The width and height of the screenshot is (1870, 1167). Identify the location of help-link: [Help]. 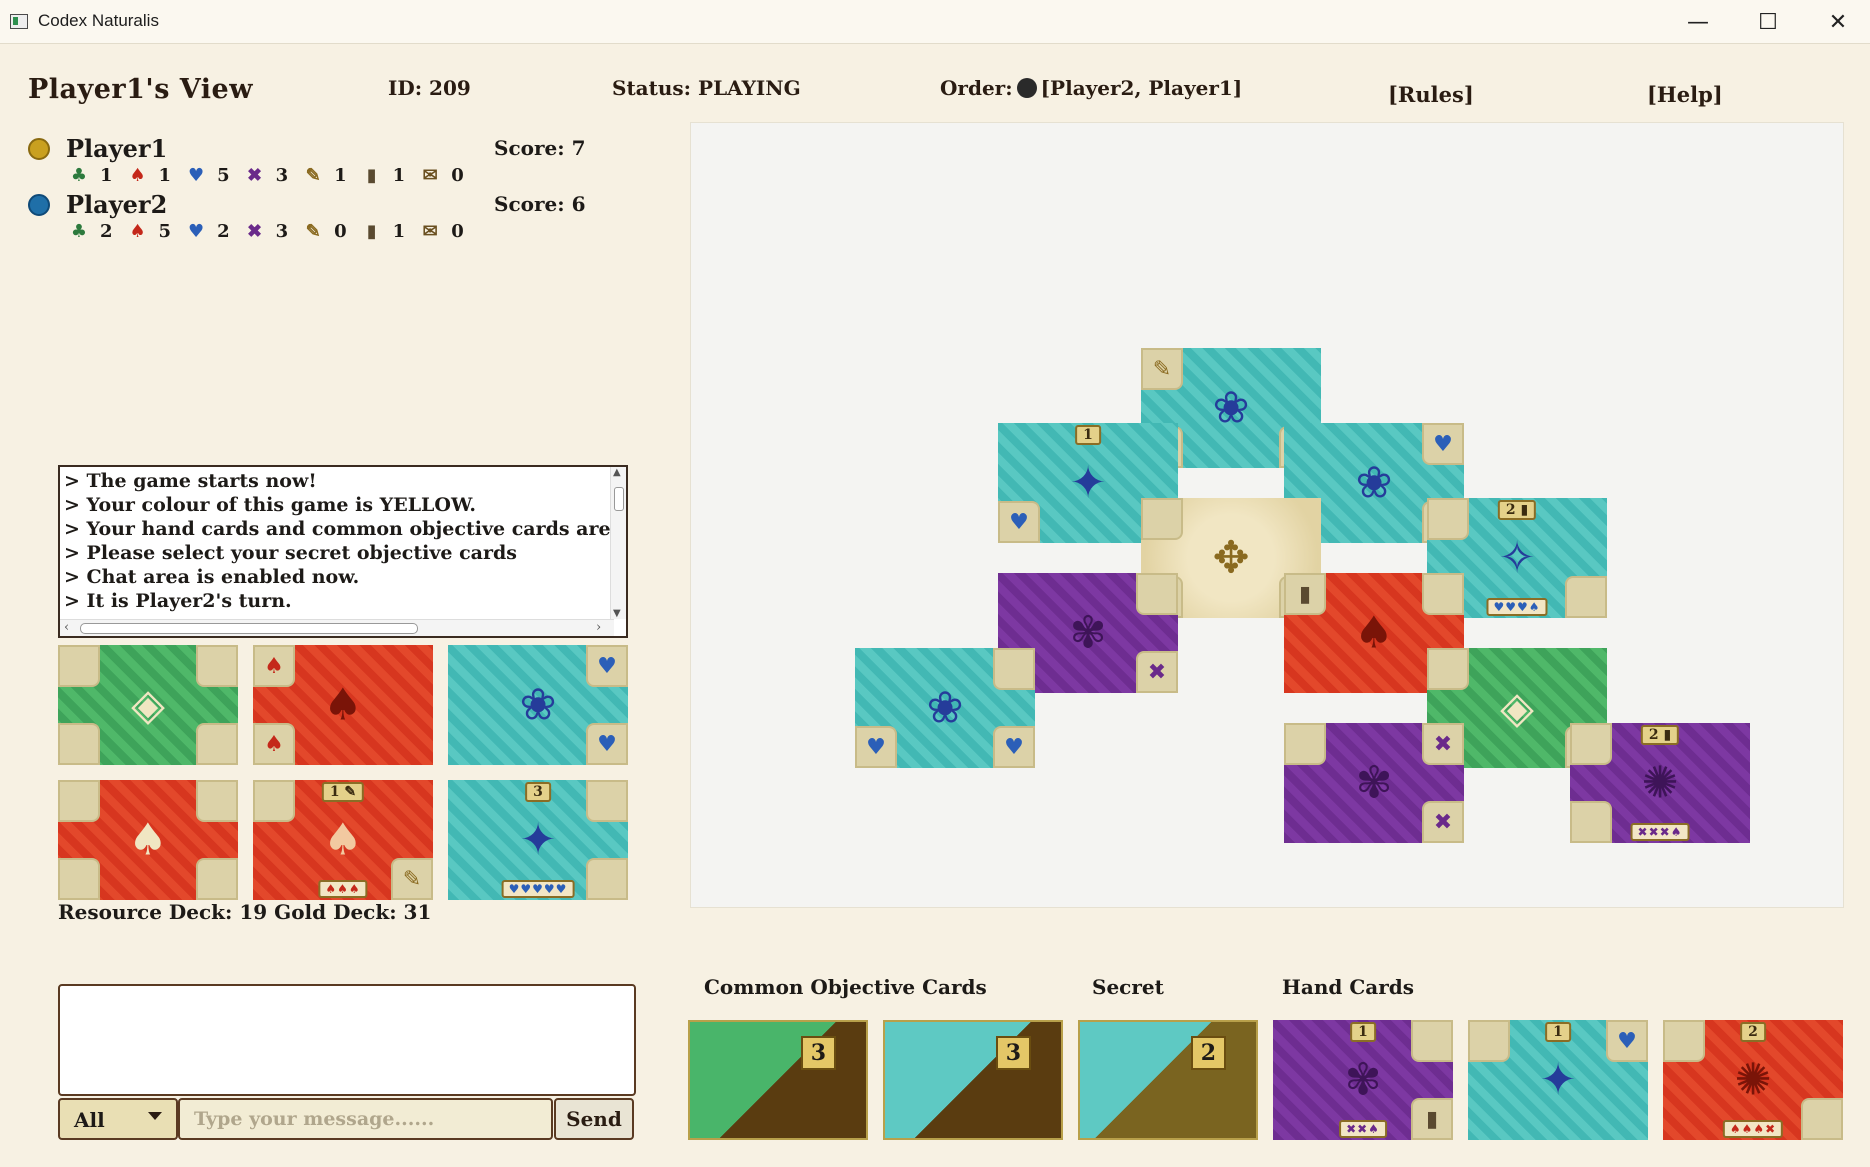
(1685, 94).